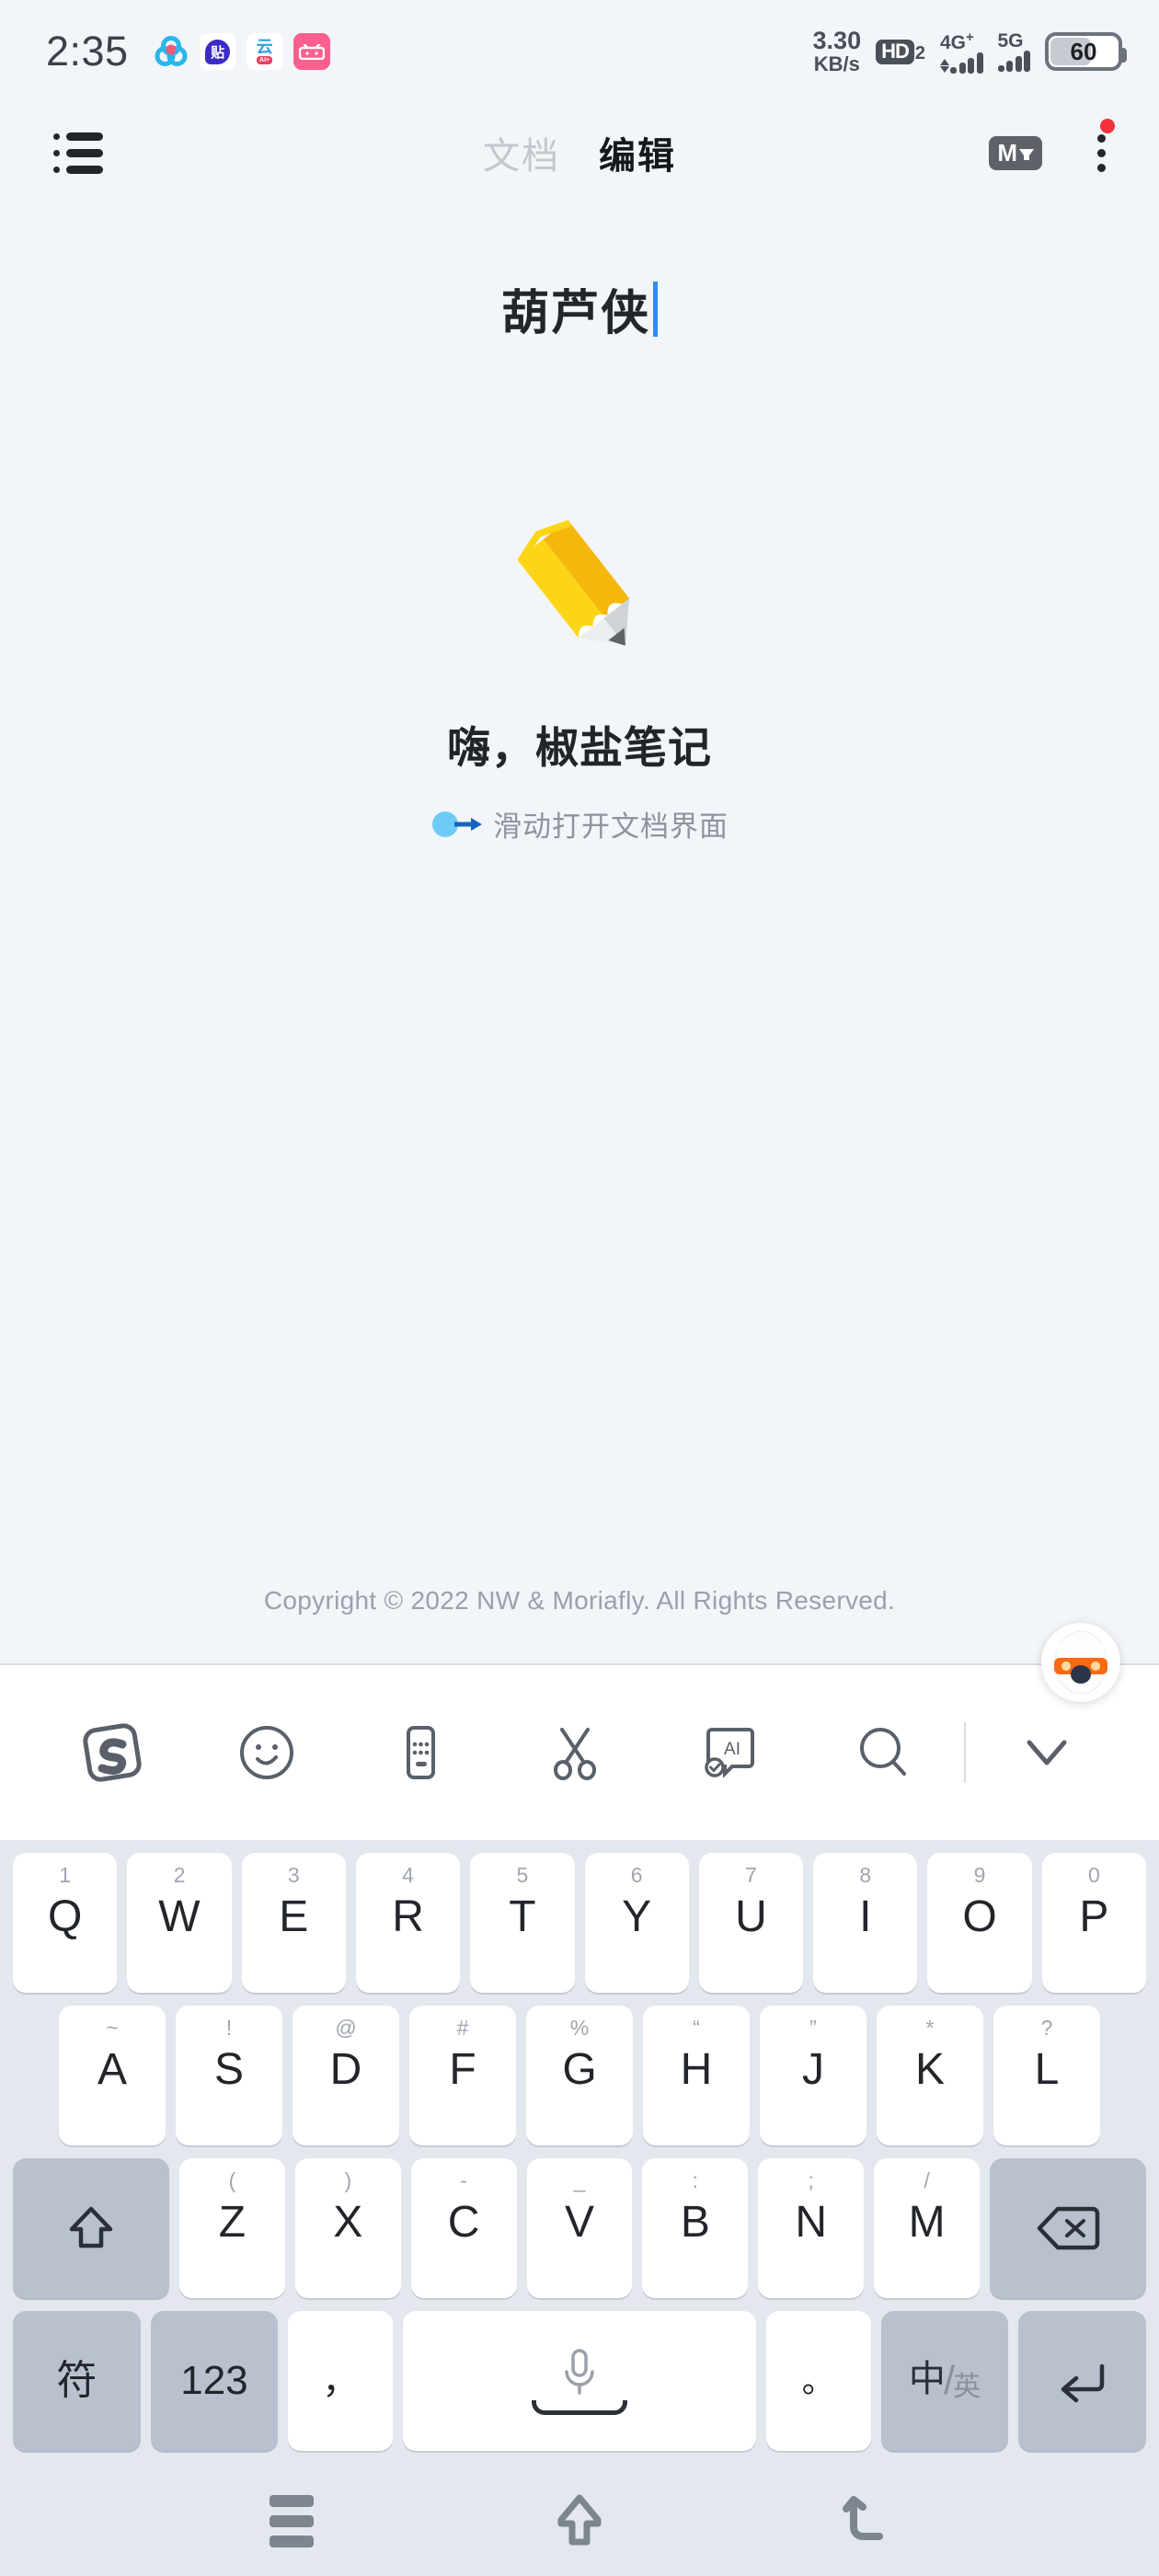 The width and height of the screenshot is (1159, 2576). I want to click on key-e: 3E, so click(293, 1923).